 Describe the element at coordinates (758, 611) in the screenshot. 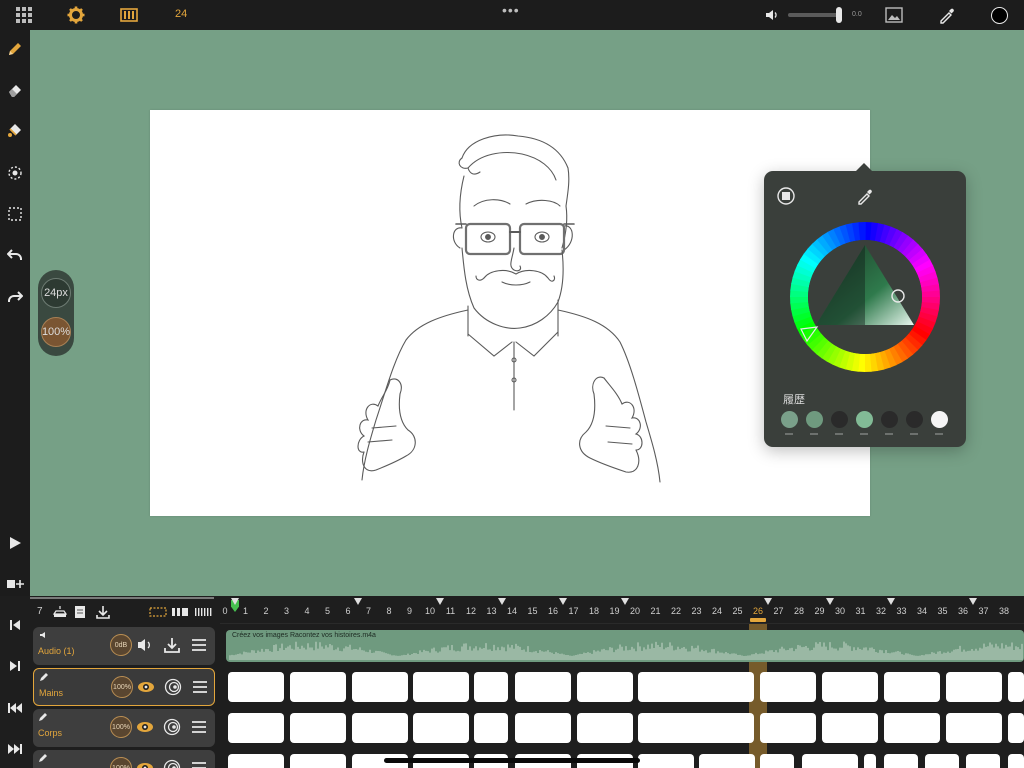

I see `frame-number: 26` at that location.